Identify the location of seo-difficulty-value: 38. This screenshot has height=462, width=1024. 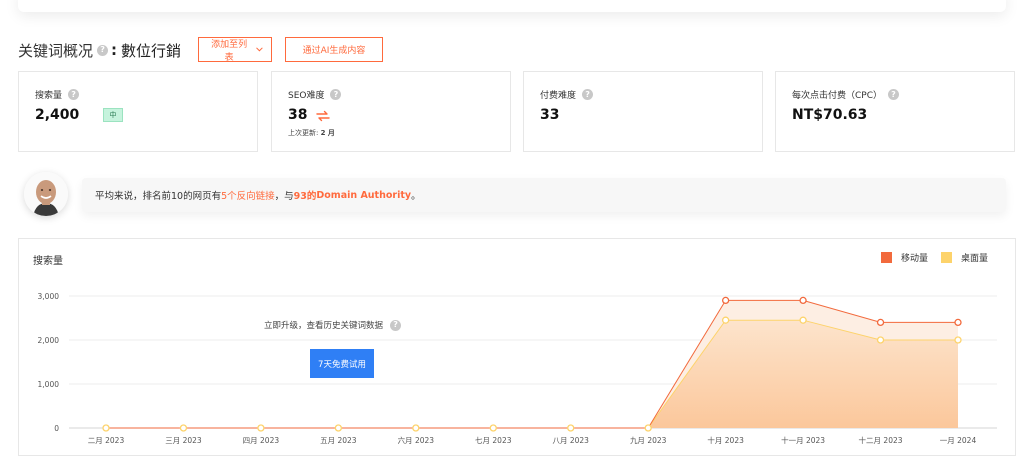
(298, 115).